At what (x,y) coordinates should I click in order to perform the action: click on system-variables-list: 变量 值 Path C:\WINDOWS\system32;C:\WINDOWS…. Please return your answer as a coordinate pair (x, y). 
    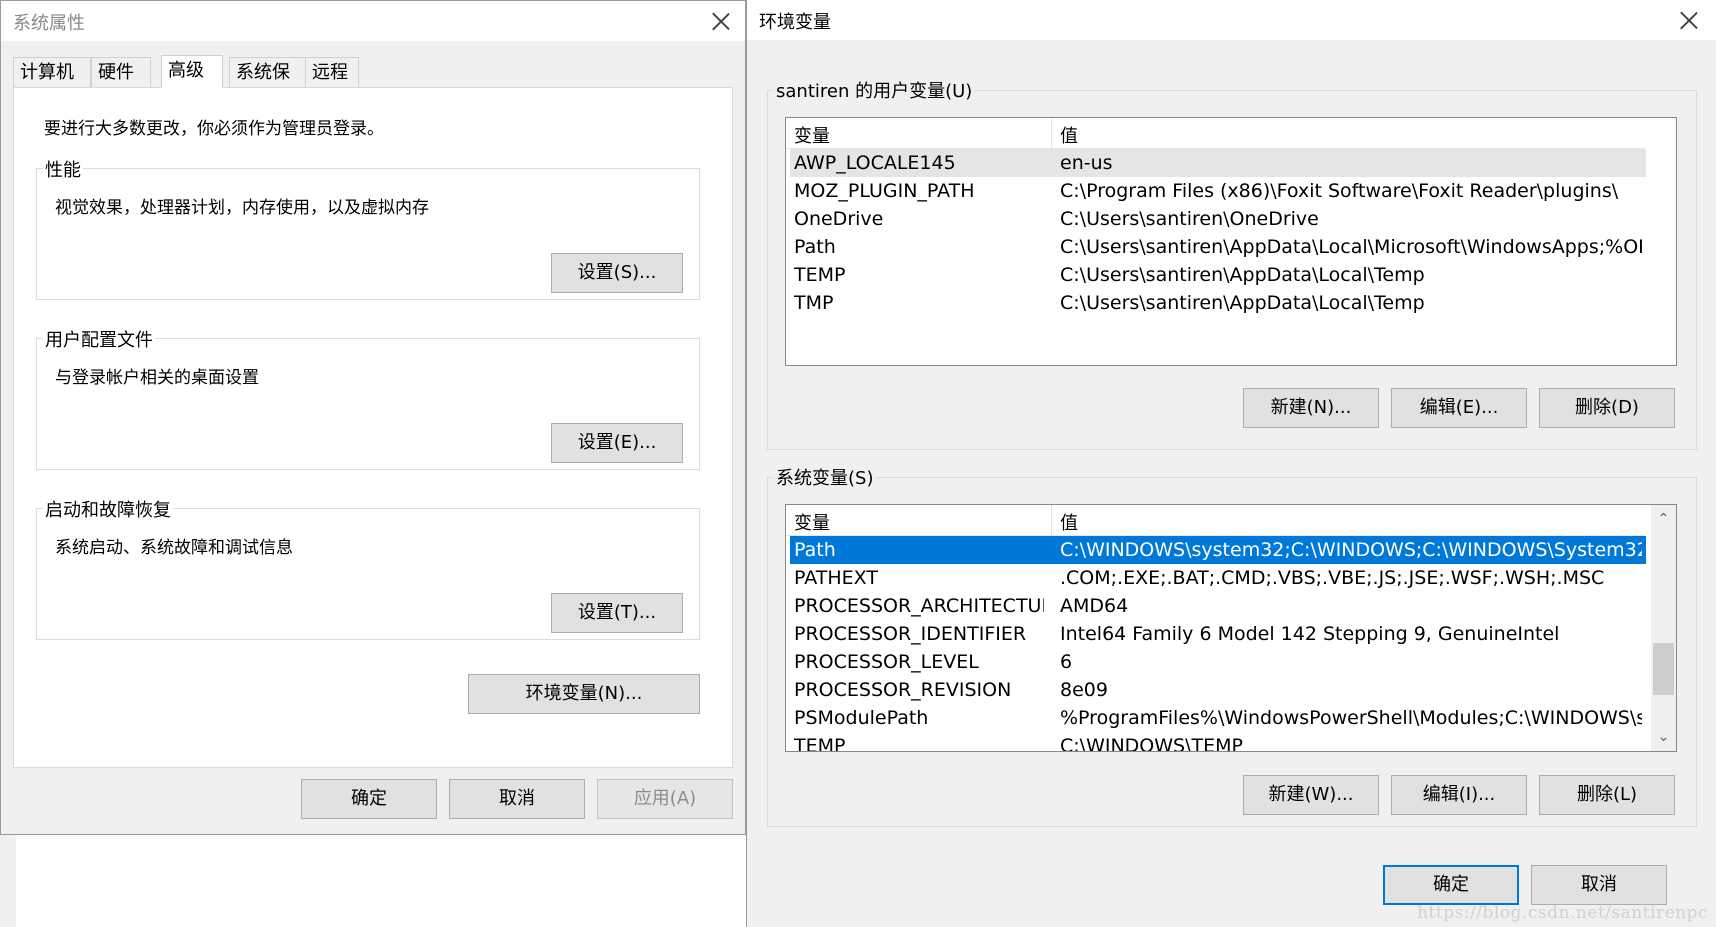
    Looking at the image, I should click on (1231, 628).